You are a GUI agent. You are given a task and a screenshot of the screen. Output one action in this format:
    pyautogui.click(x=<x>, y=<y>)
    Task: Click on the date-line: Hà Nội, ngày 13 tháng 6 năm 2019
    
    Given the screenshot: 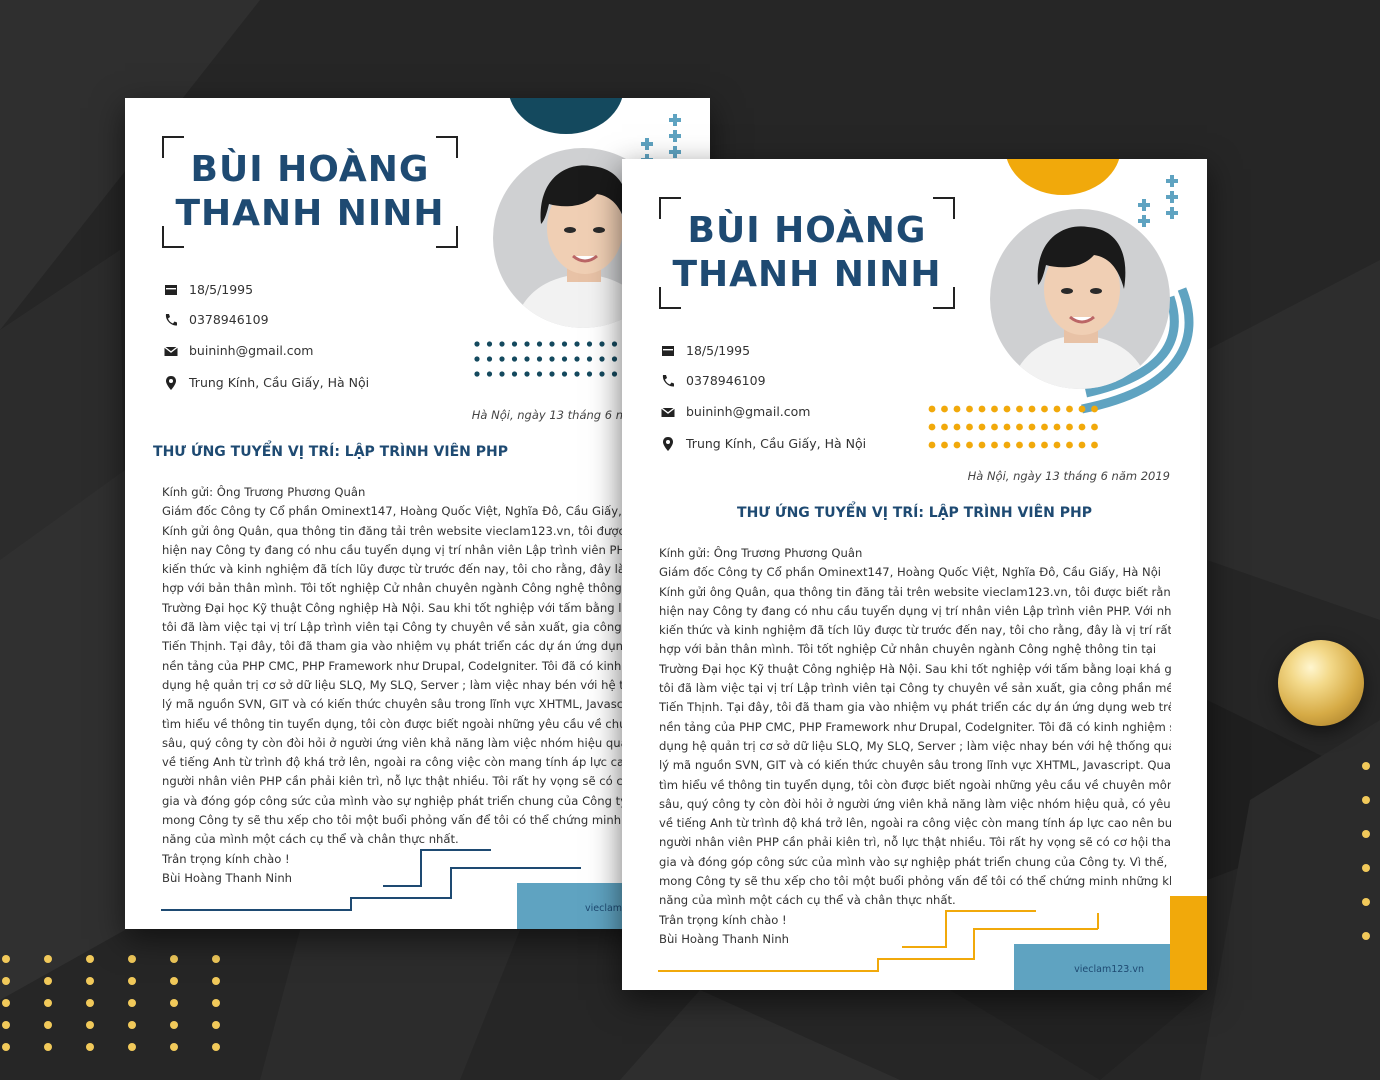 What is the action you would take?
    pyautogui.click(x=1068, y=476)
    